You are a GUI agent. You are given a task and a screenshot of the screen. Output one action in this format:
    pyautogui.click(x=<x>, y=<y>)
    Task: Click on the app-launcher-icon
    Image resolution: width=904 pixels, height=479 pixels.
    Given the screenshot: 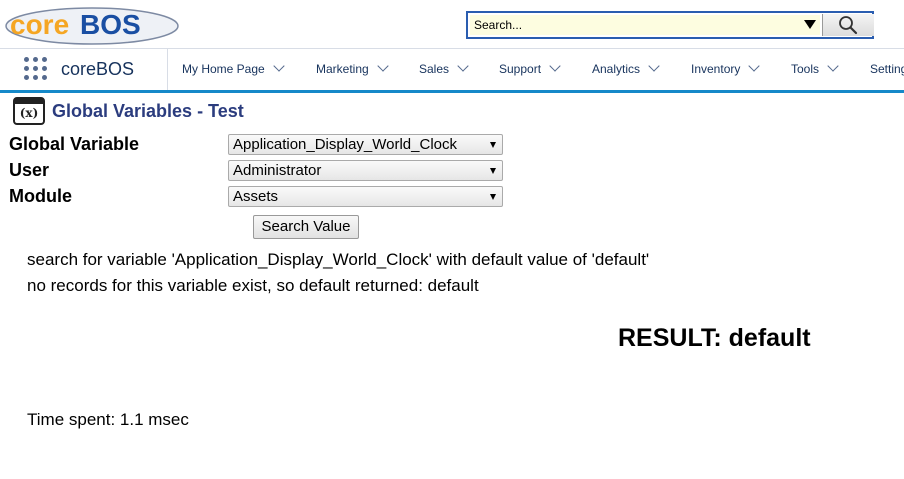 What is the action you would take?
    pyautogui.click(x=36, y=69)
    